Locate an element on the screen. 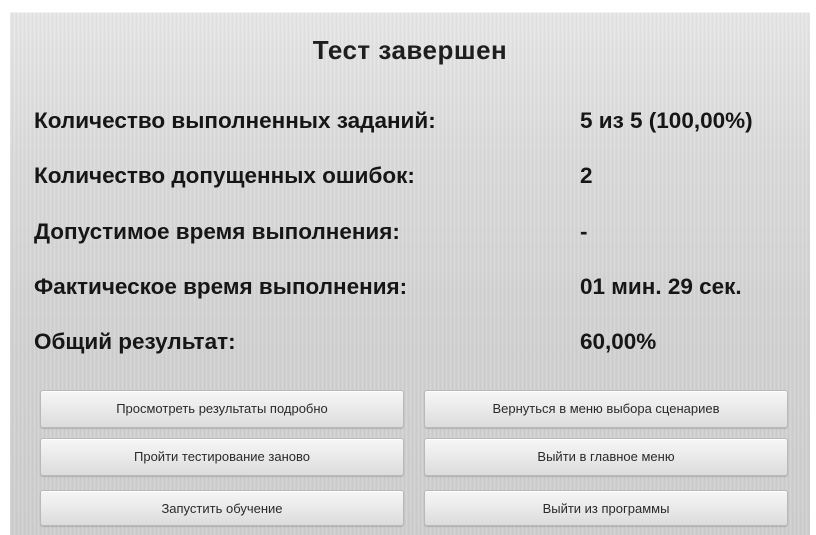  back-to-scenarios-button: Вернуться в меню выбора сценариев is located at coordinates (606, 409).